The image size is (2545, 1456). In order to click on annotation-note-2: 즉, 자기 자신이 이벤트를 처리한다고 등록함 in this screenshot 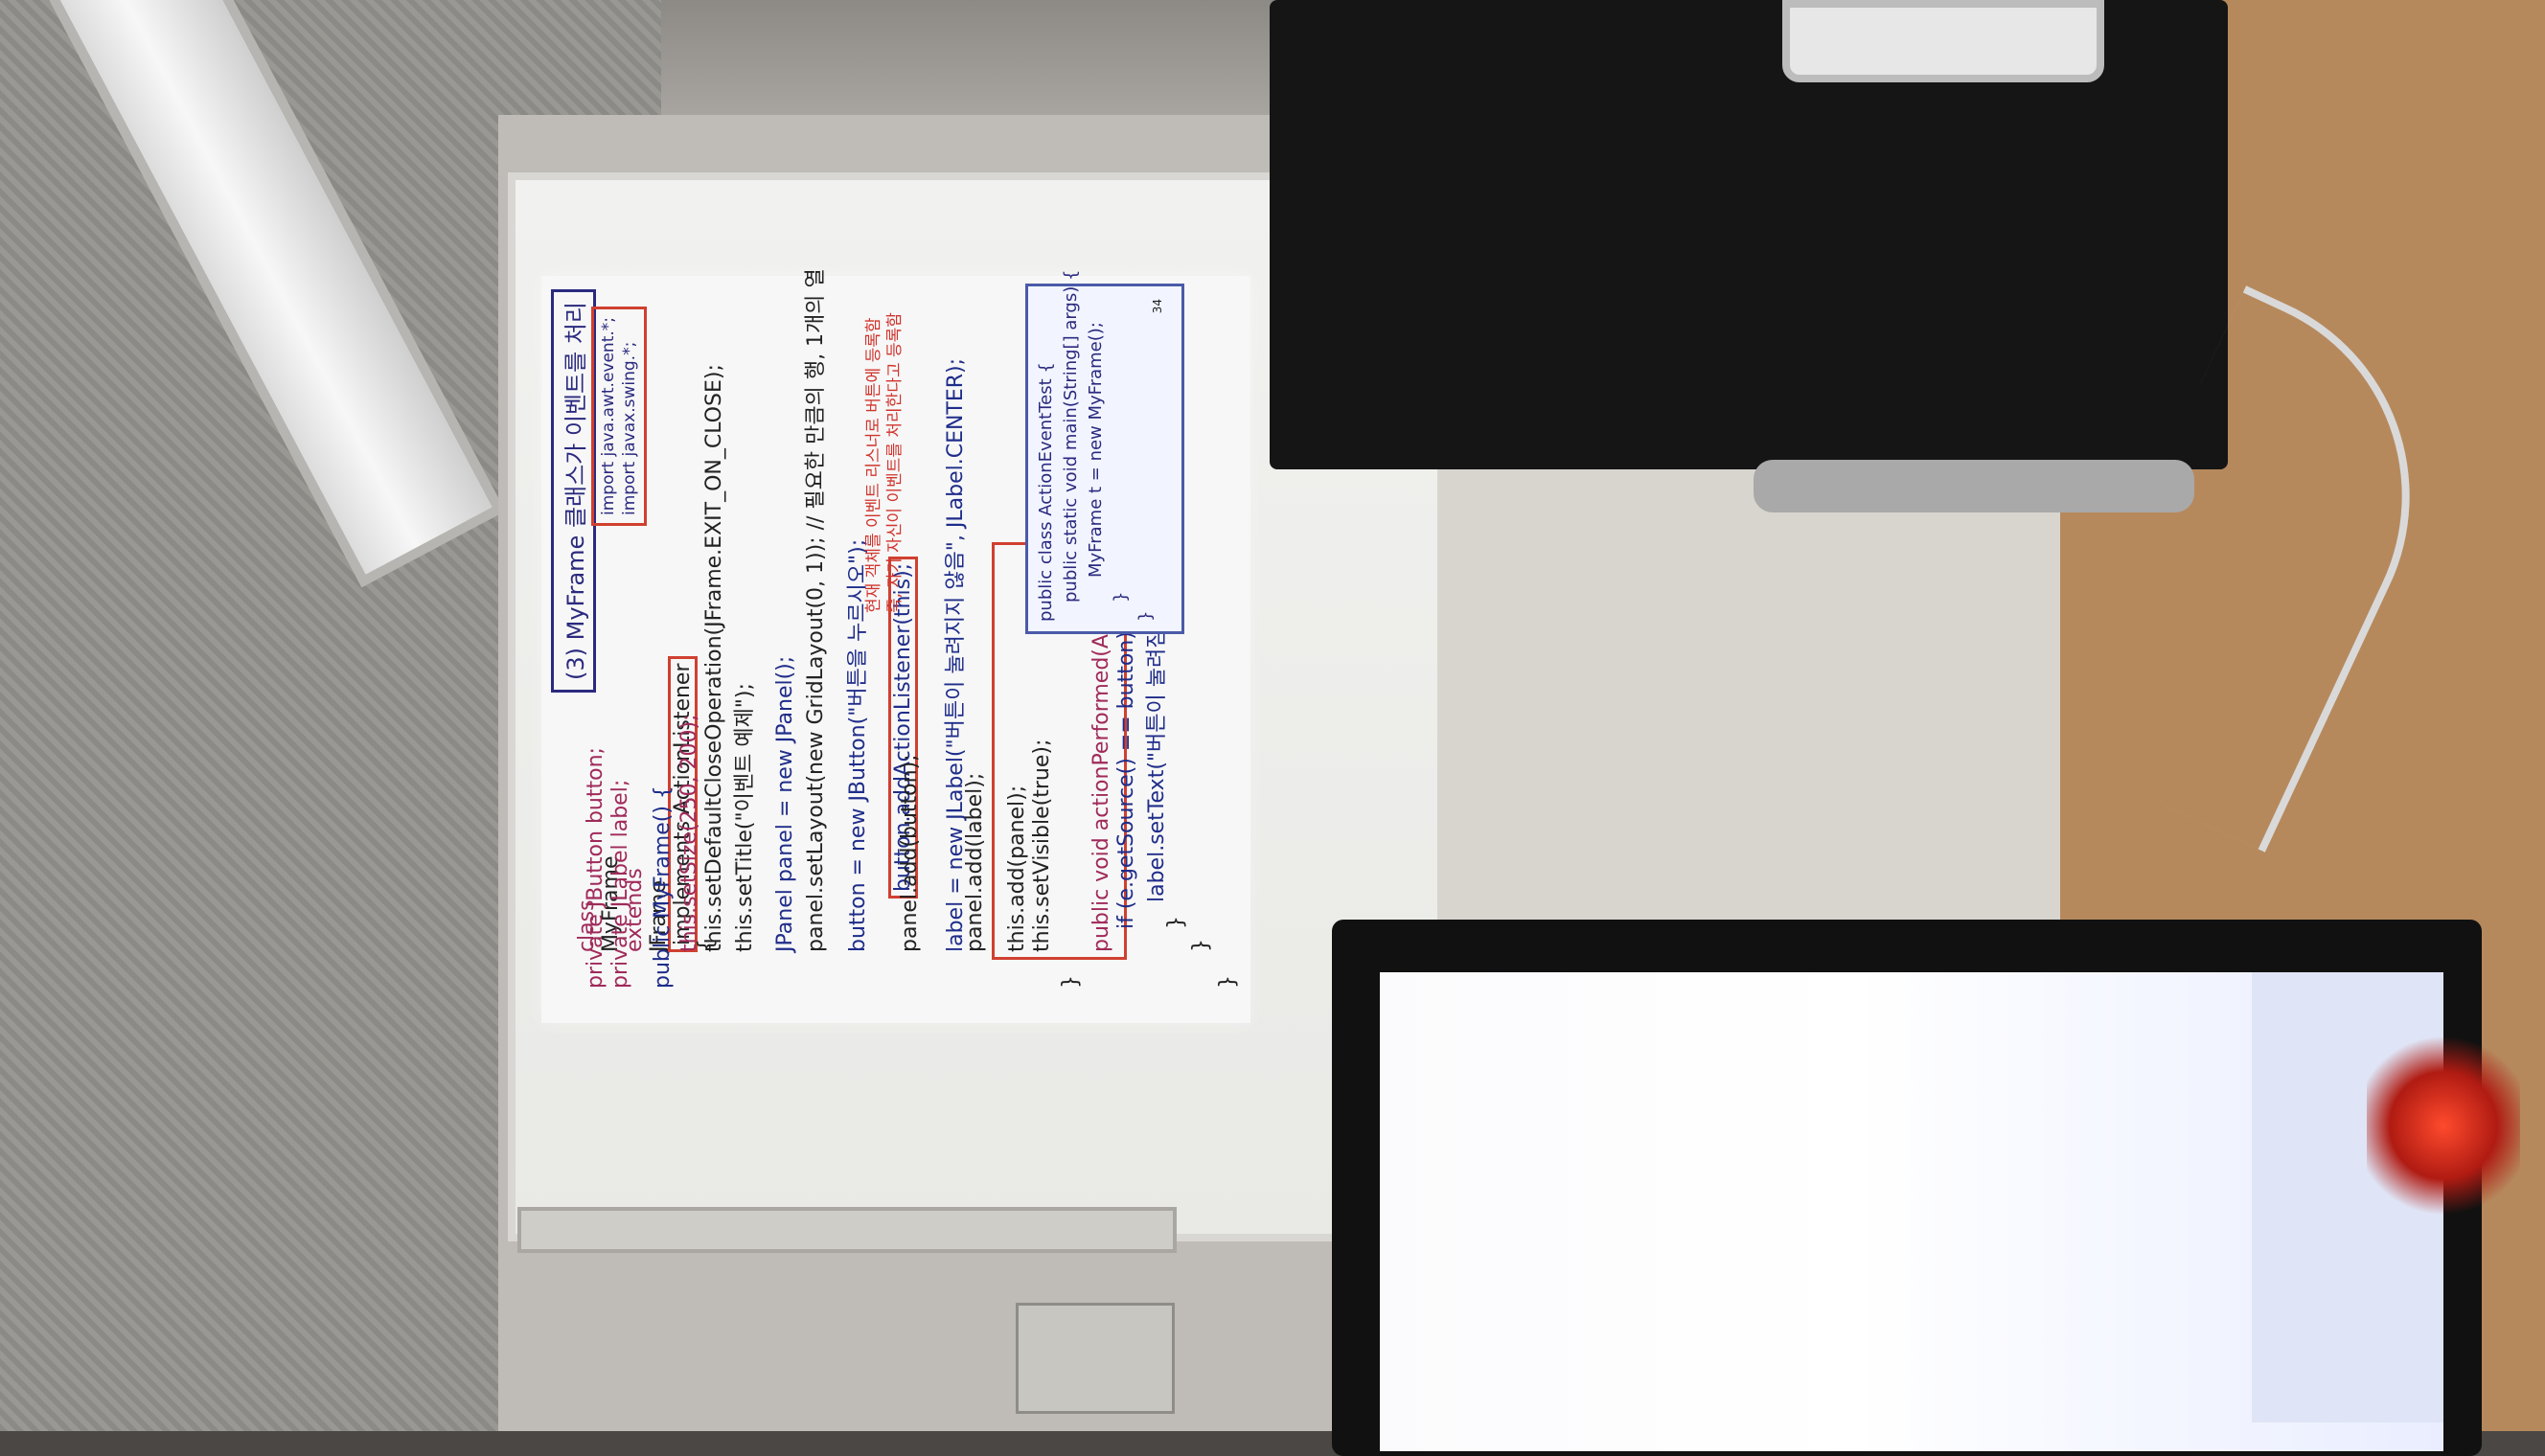, I will do `click(895, 462)`.